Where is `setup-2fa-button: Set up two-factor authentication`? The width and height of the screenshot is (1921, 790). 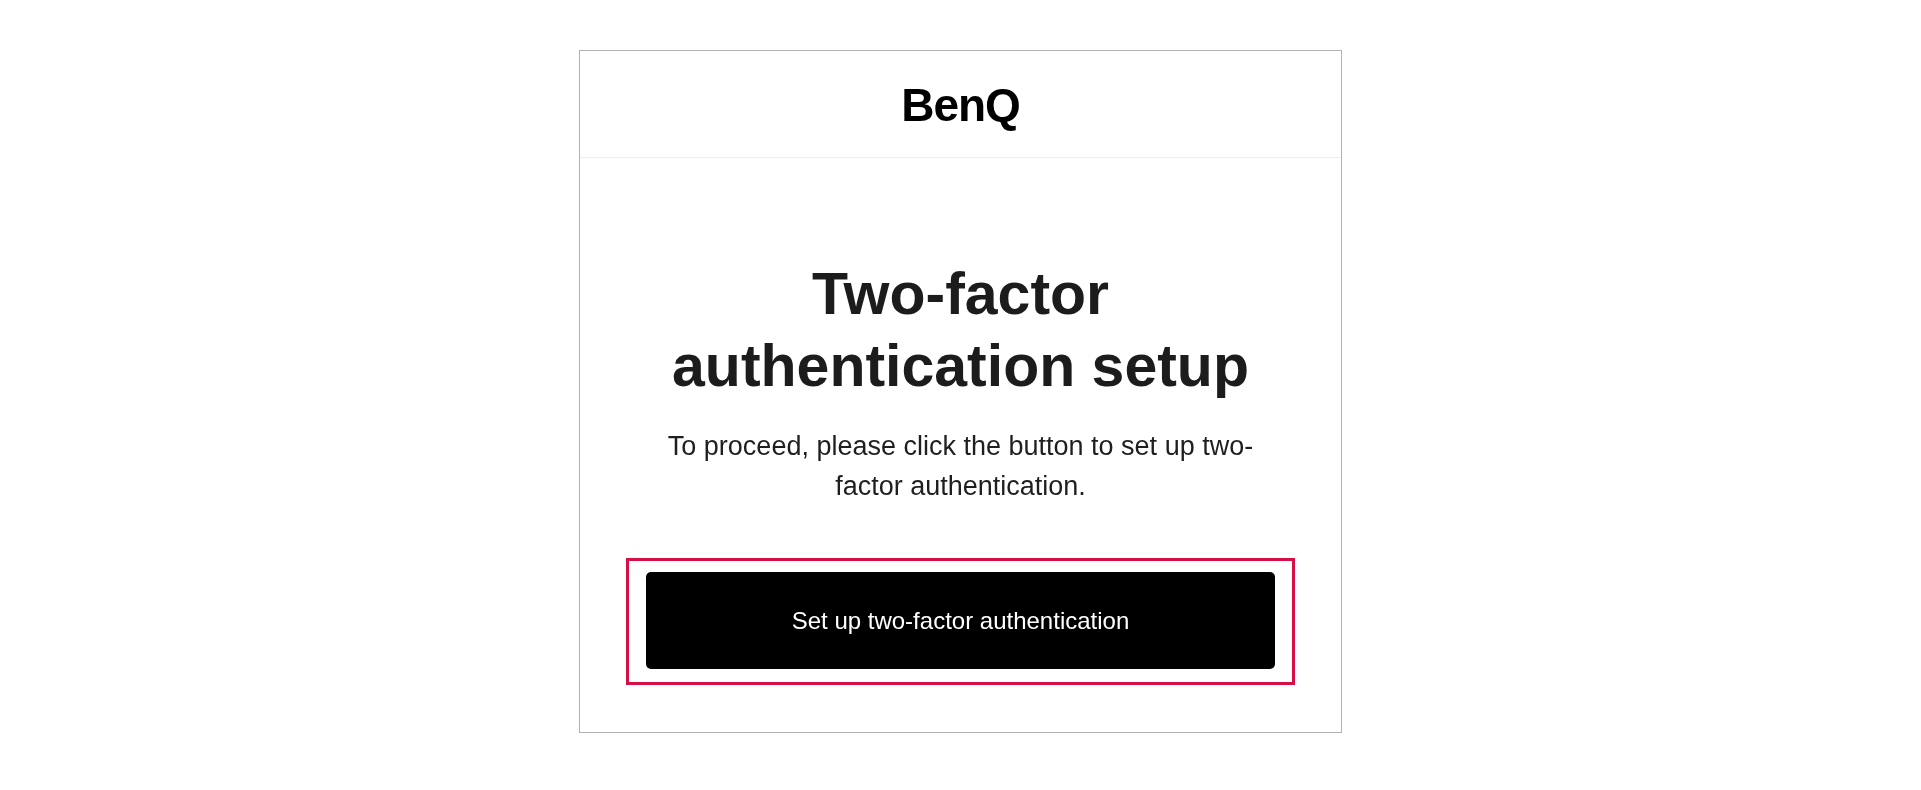 setup-2fa-button: Set up two-factor authentication is located at coordinates (960, 620).